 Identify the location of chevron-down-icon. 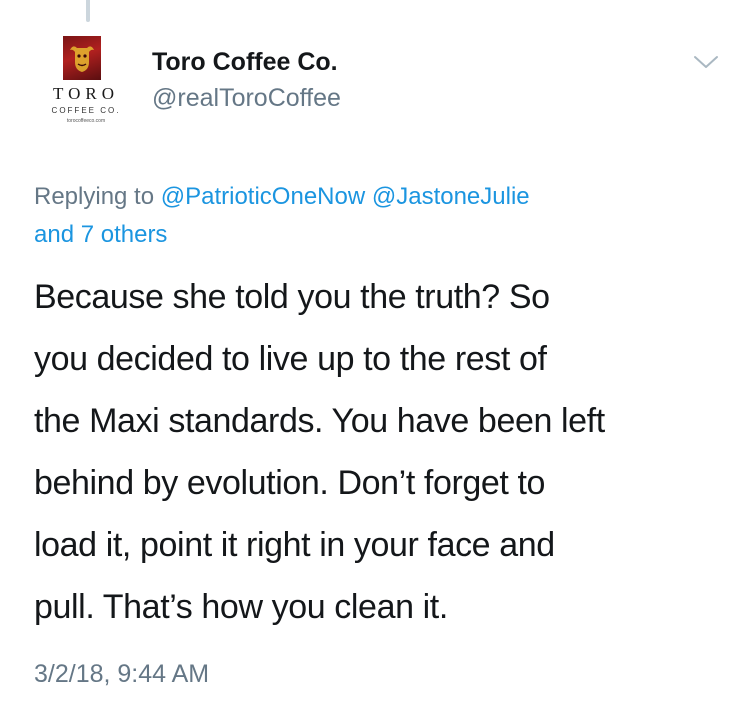
(706, 62).